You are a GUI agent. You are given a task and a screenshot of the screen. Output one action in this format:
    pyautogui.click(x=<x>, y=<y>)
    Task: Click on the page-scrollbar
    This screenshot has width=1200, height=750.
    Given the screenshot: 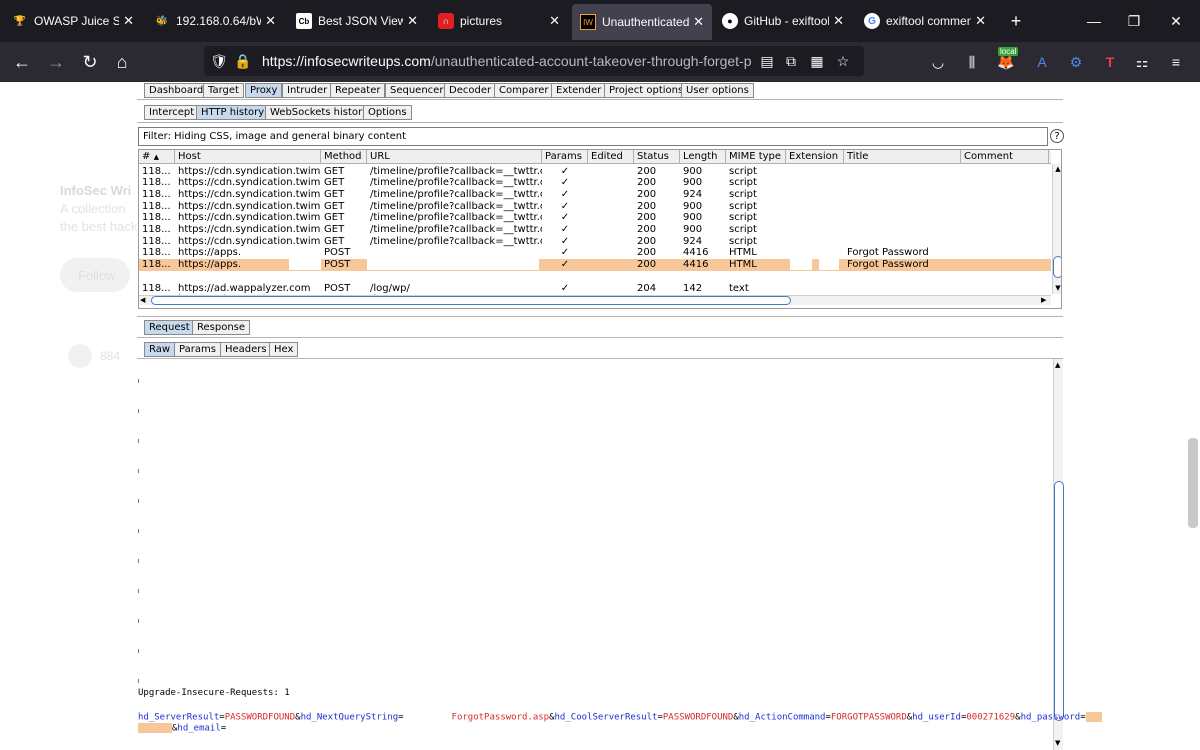 What is the action you would take?
    pyautogui.click(x=1193, y=416)
    